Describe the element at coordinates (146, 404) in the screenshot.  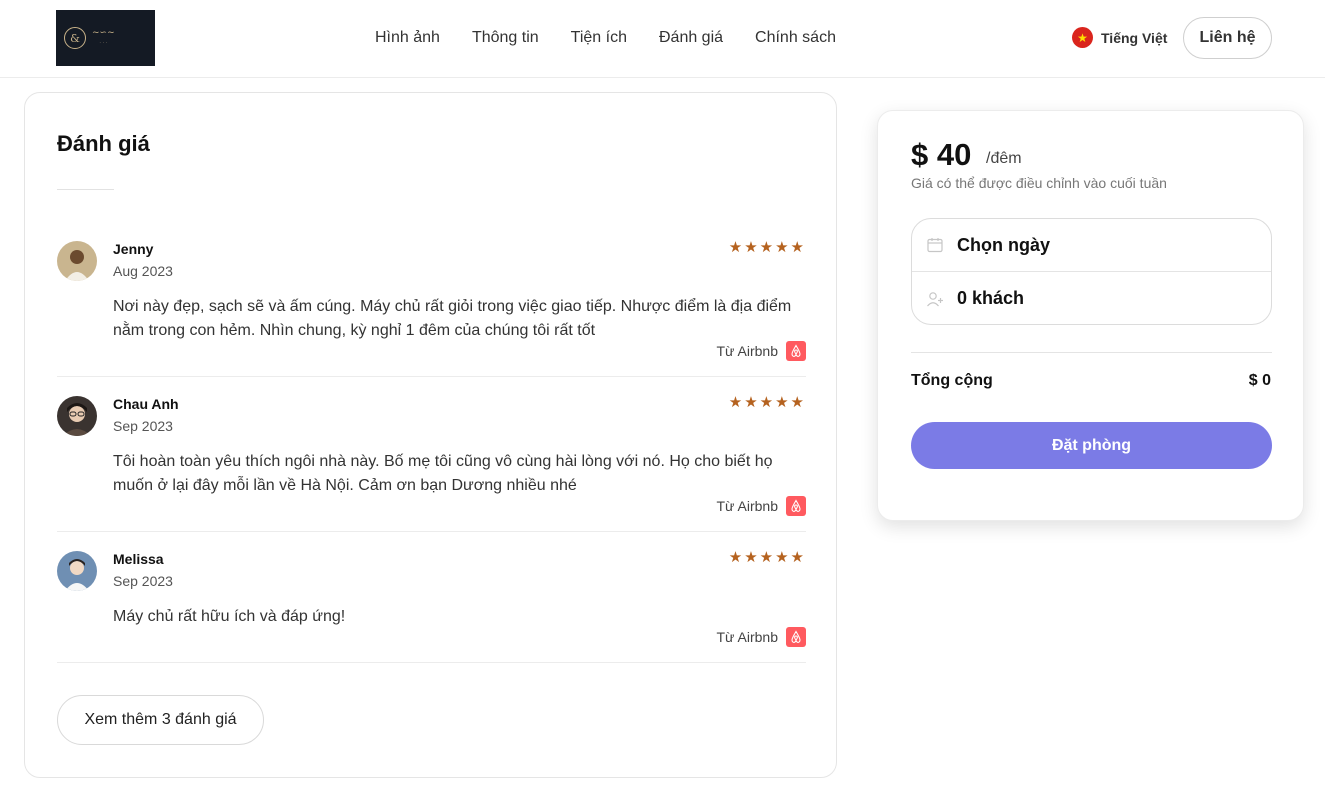
I see `reviewer-name: Chau Anh` at that location.